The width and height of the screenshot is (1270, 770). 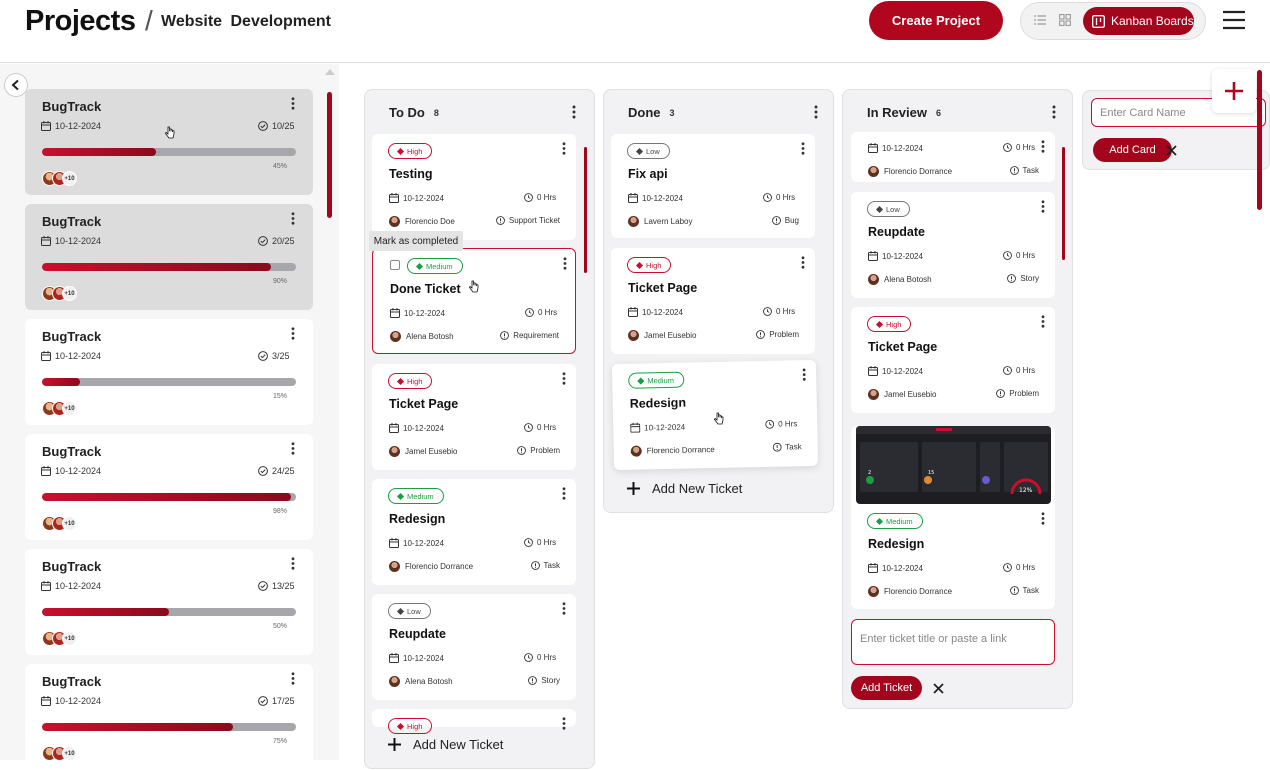 What do you see at coordinates (246, 22) in the screenshot?
I see `breadcrumb-project: Website Development` at bounding box center [246, 22].